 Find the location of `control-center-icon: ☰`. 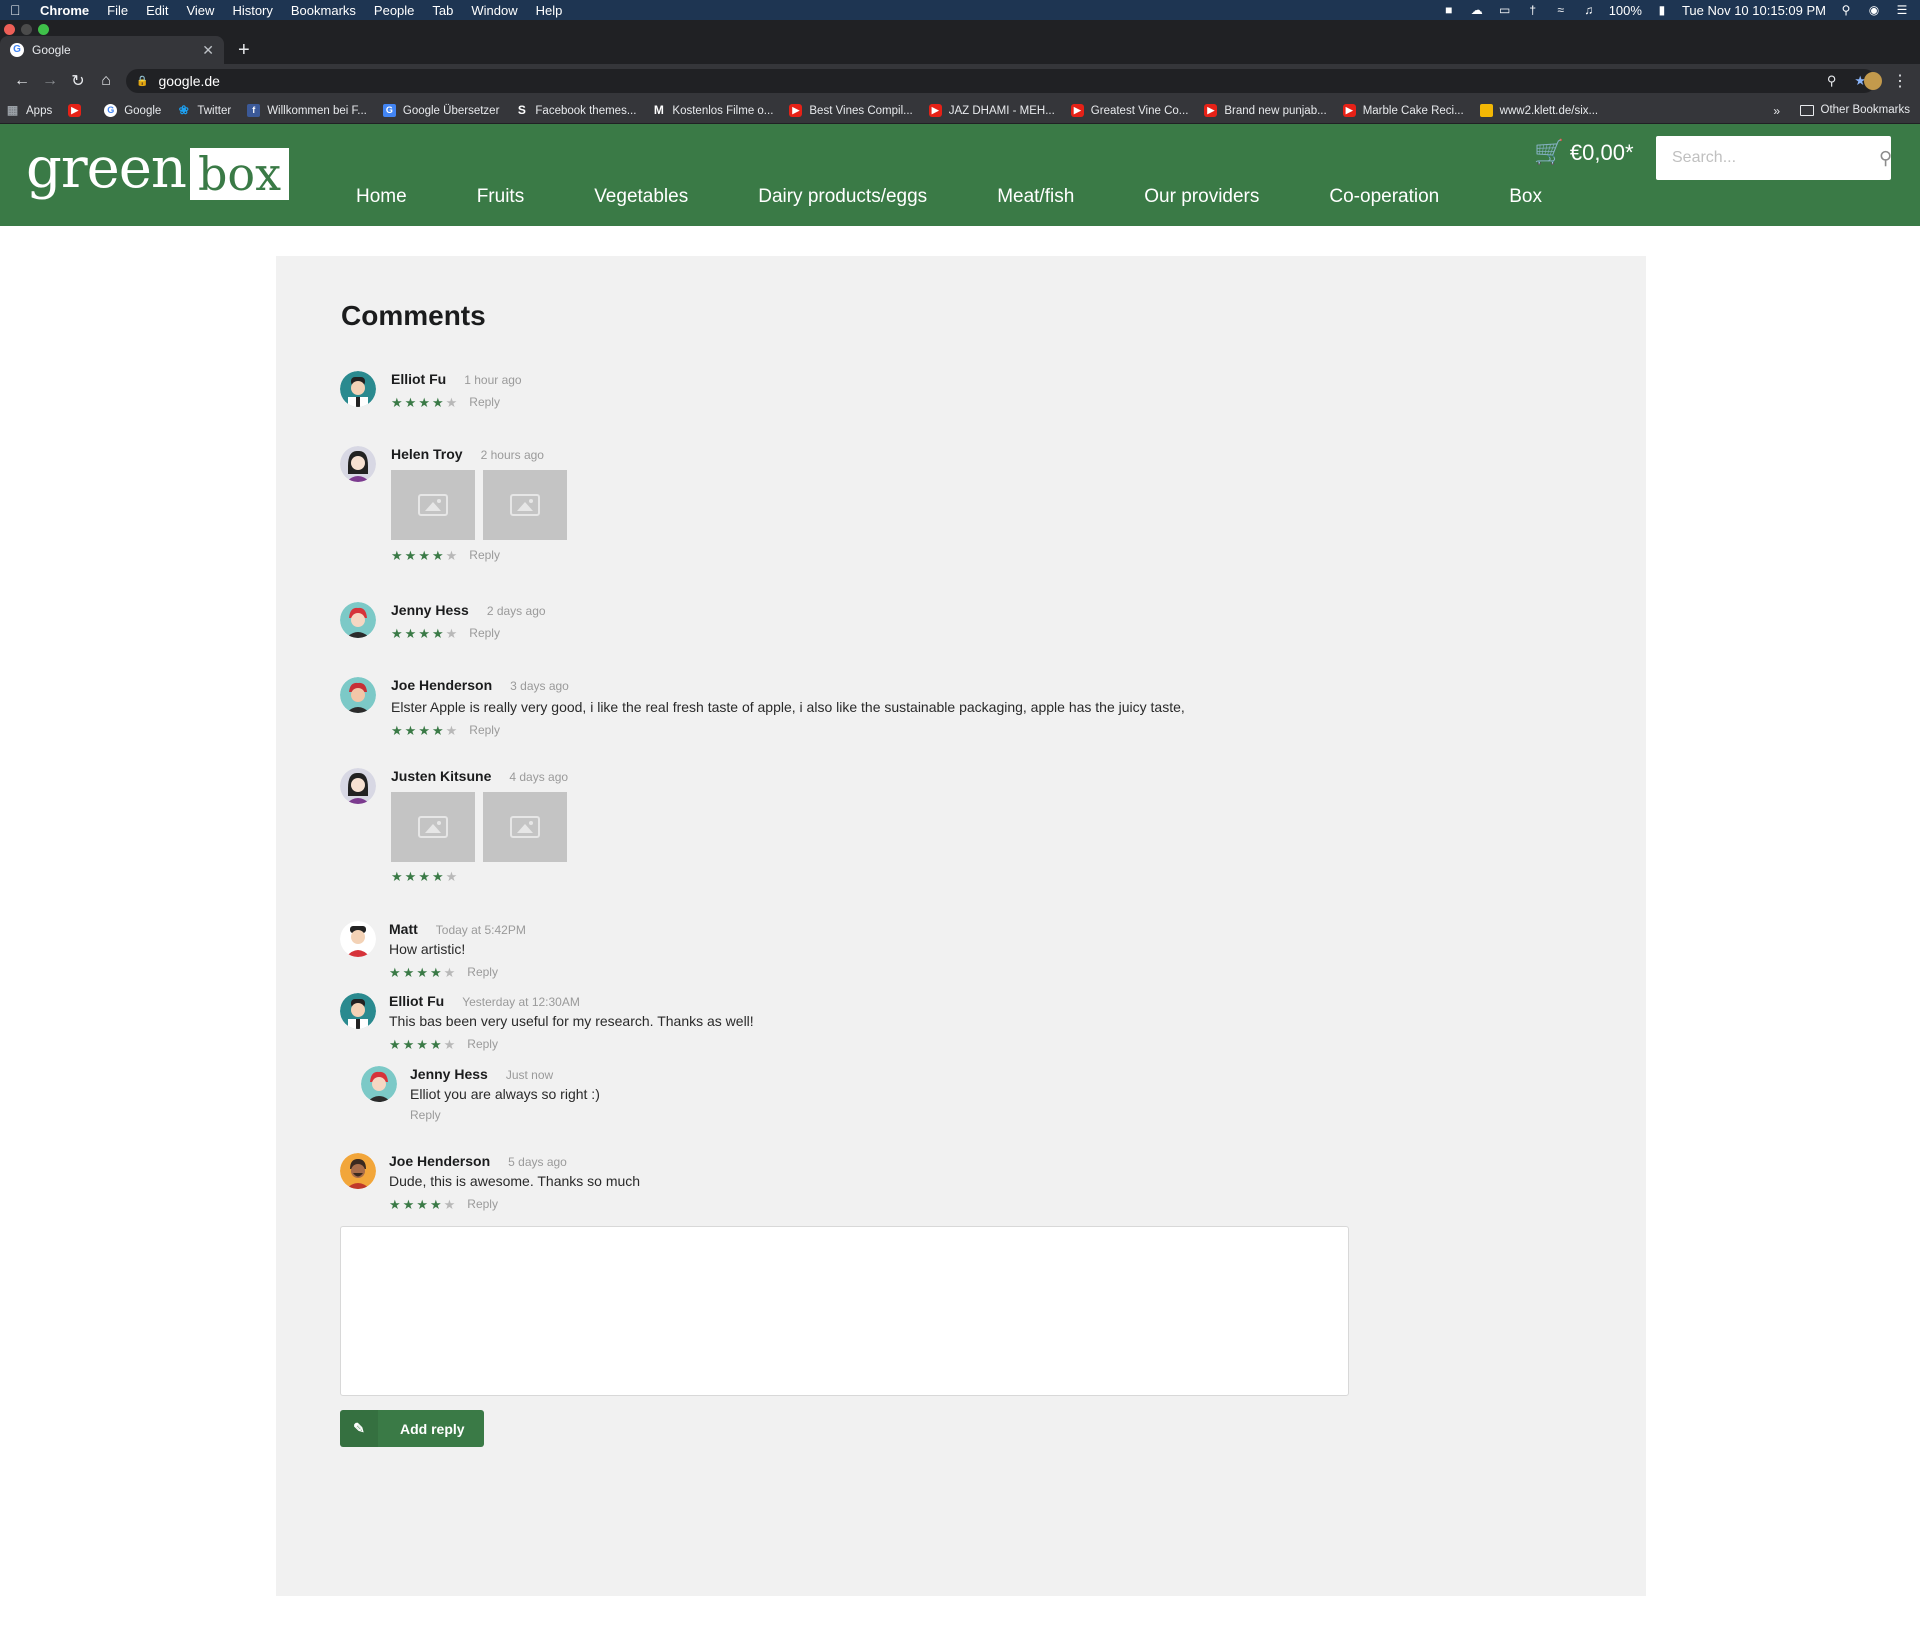

control-center-icon: ☰ is located at coordinates (1902, 10).